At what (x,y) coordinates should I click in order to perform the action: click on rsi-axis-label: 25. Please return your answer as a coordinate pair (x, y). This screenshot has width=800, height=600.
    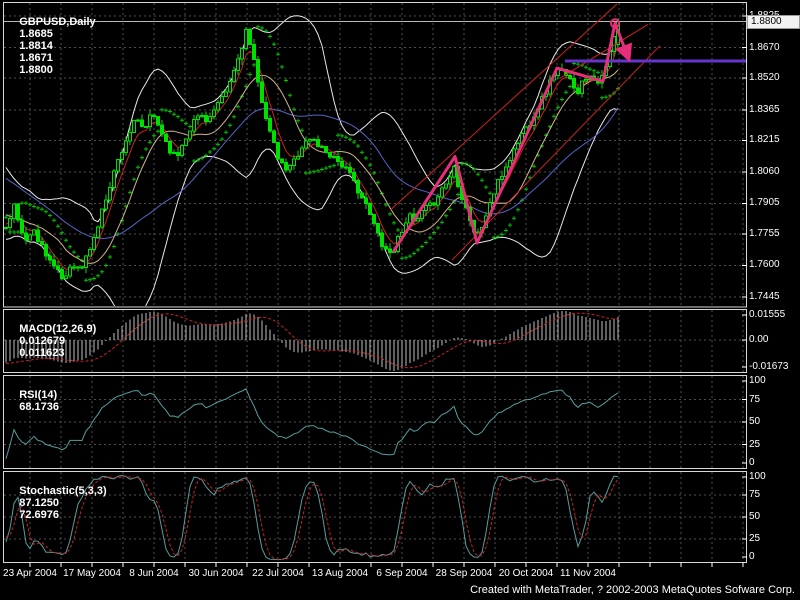
    Looking at the image, I should click on (755, 444).